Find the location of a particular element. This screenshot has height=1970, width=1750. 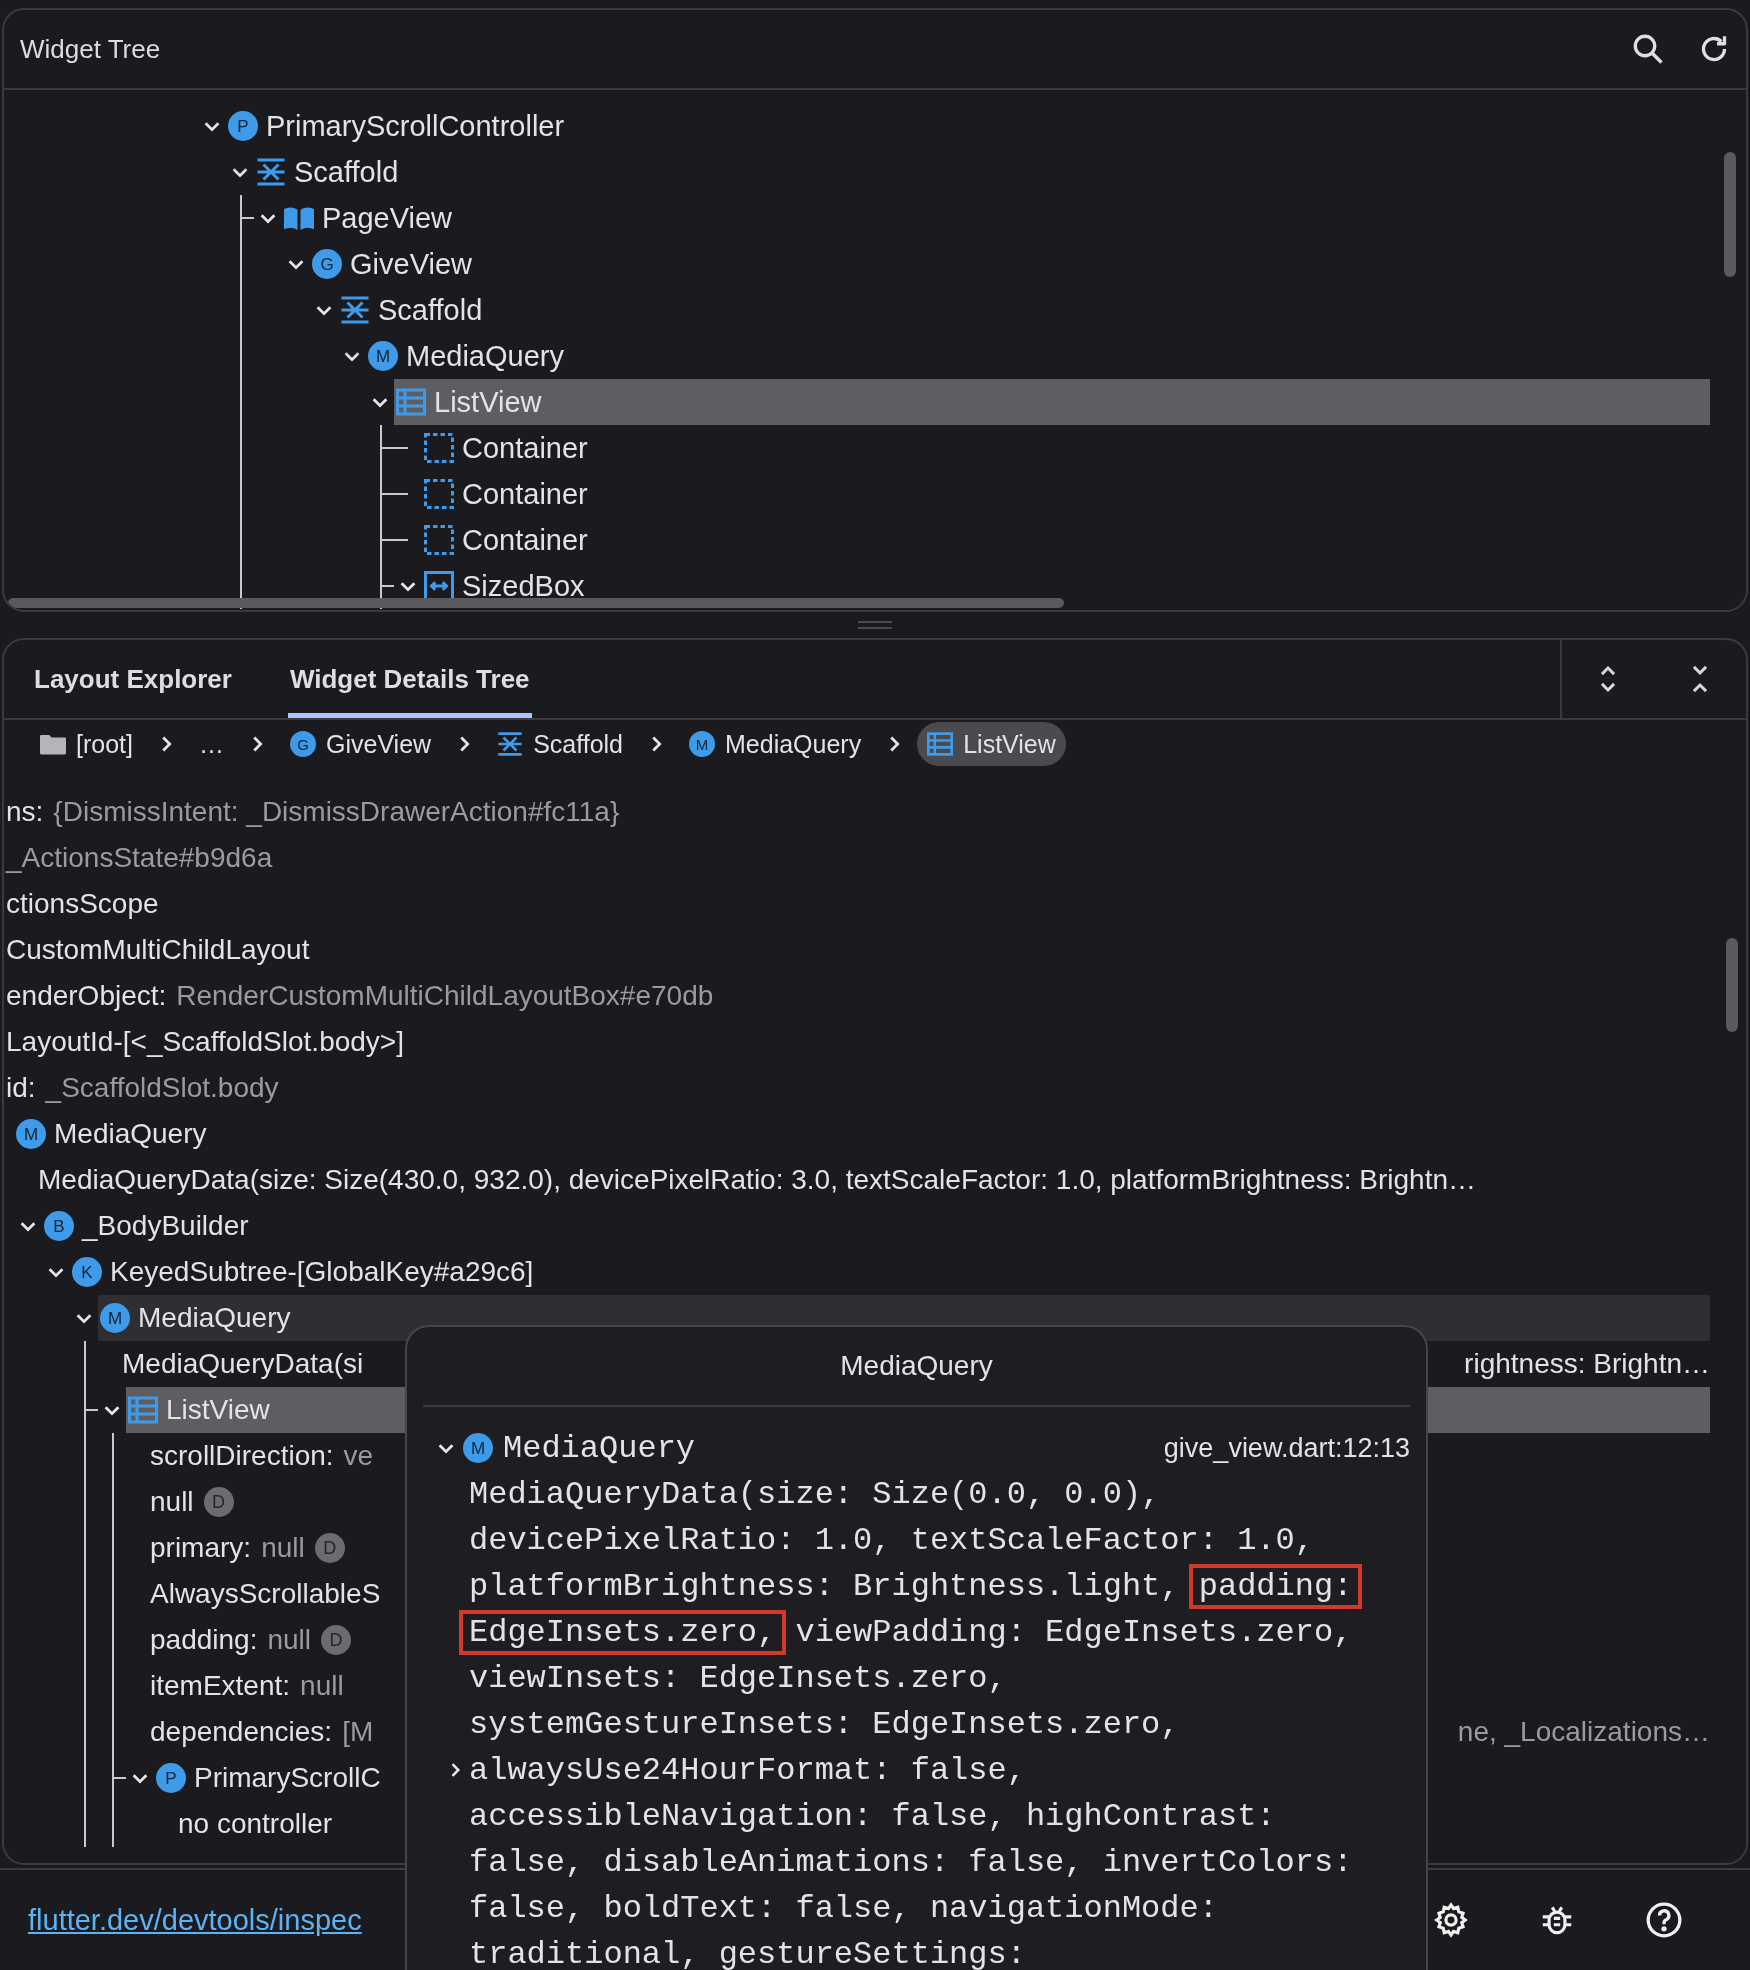

property-value: ve is located at coordinates (358, 1456).